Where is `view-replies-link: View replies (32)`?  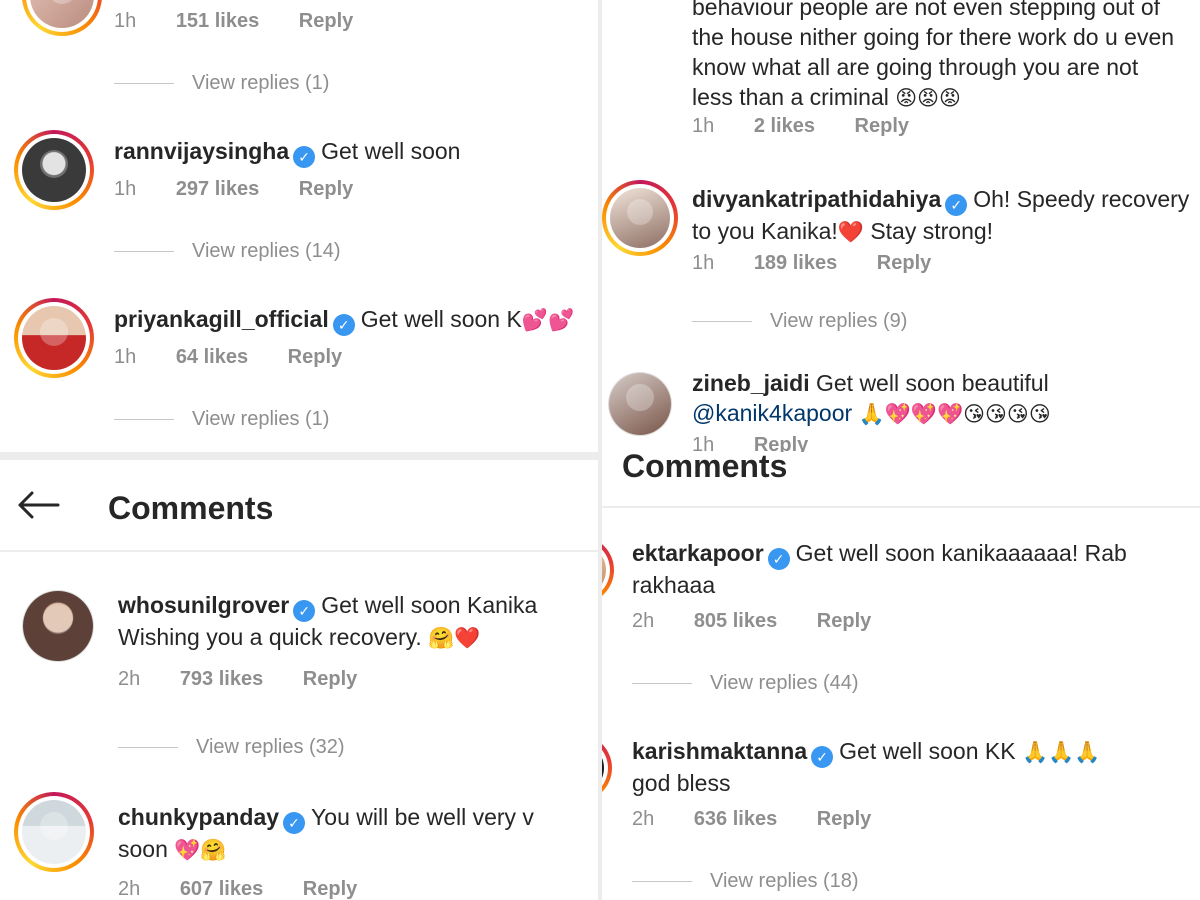 view-replies-link: View replies (32) is located at coordinates (231, 747).